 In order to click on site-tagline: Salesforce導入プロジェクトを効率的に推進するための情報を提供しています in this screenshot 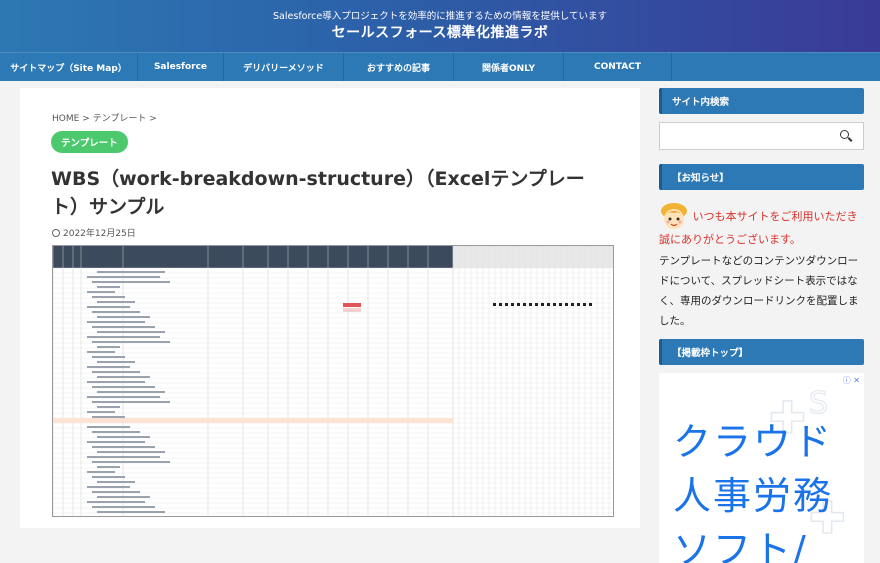, I will do `click(440, 16)`.